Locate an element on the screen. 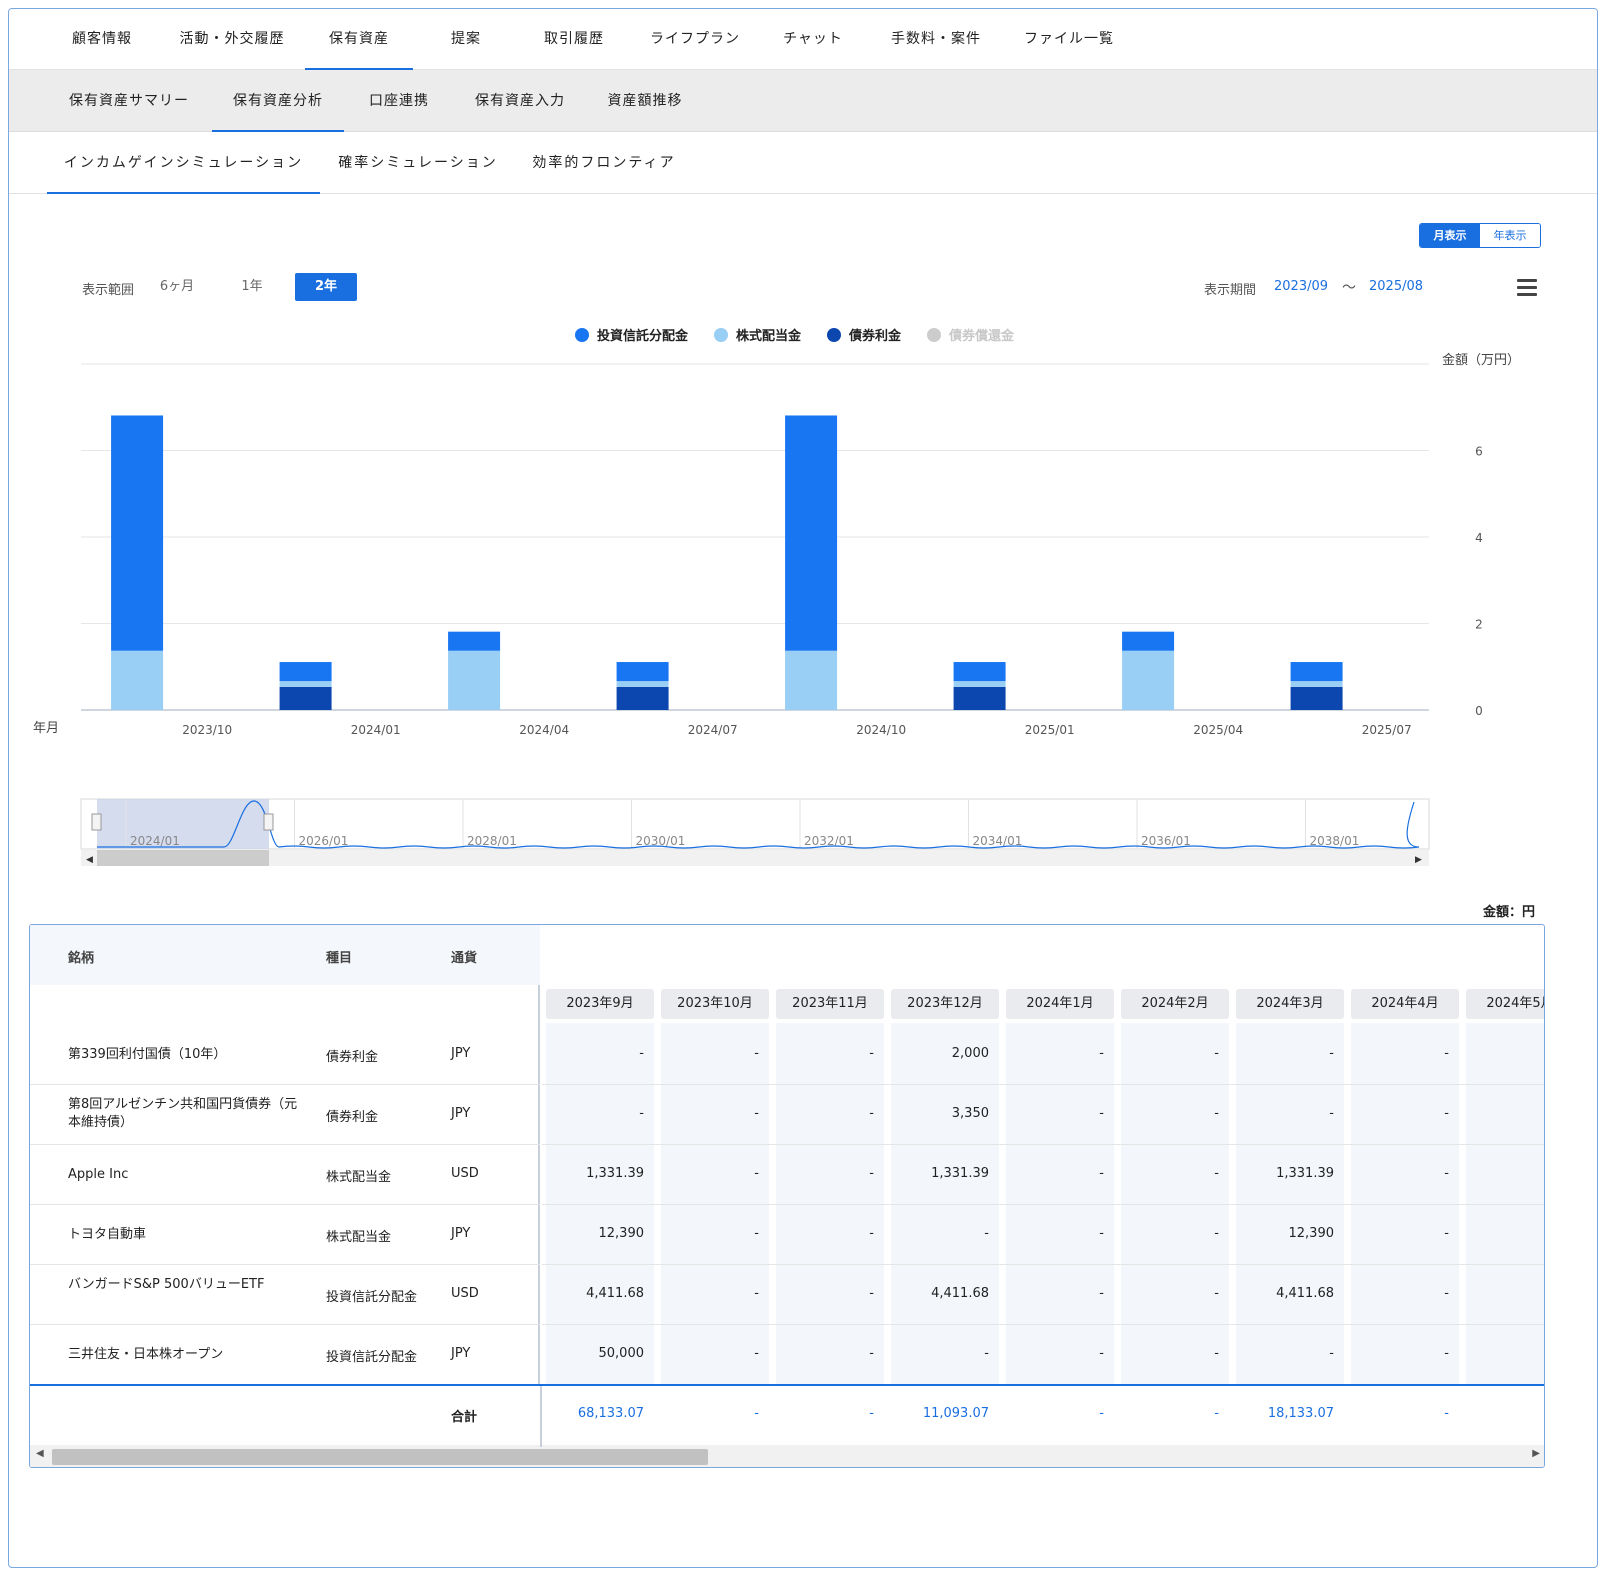 The height and width of the screenshot is (1573, 1600). month-header: 2024年1月 is located at coordinates (1060, 1004).